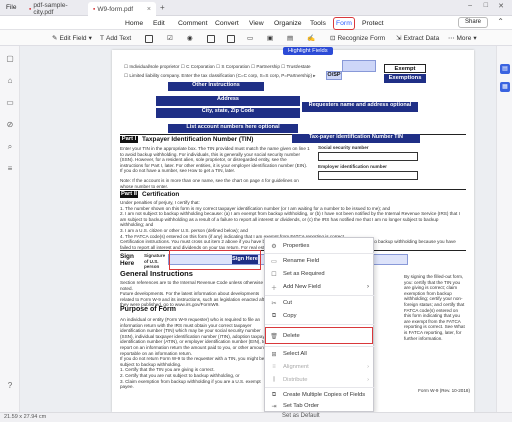 The width and height of the screenshot is (512, 422). What do you see at coordinates (444, 390) in the screenshot?
I see `form-footer: Form W-9 (Rev. 10-2018)` at bounding box center [444, 390].